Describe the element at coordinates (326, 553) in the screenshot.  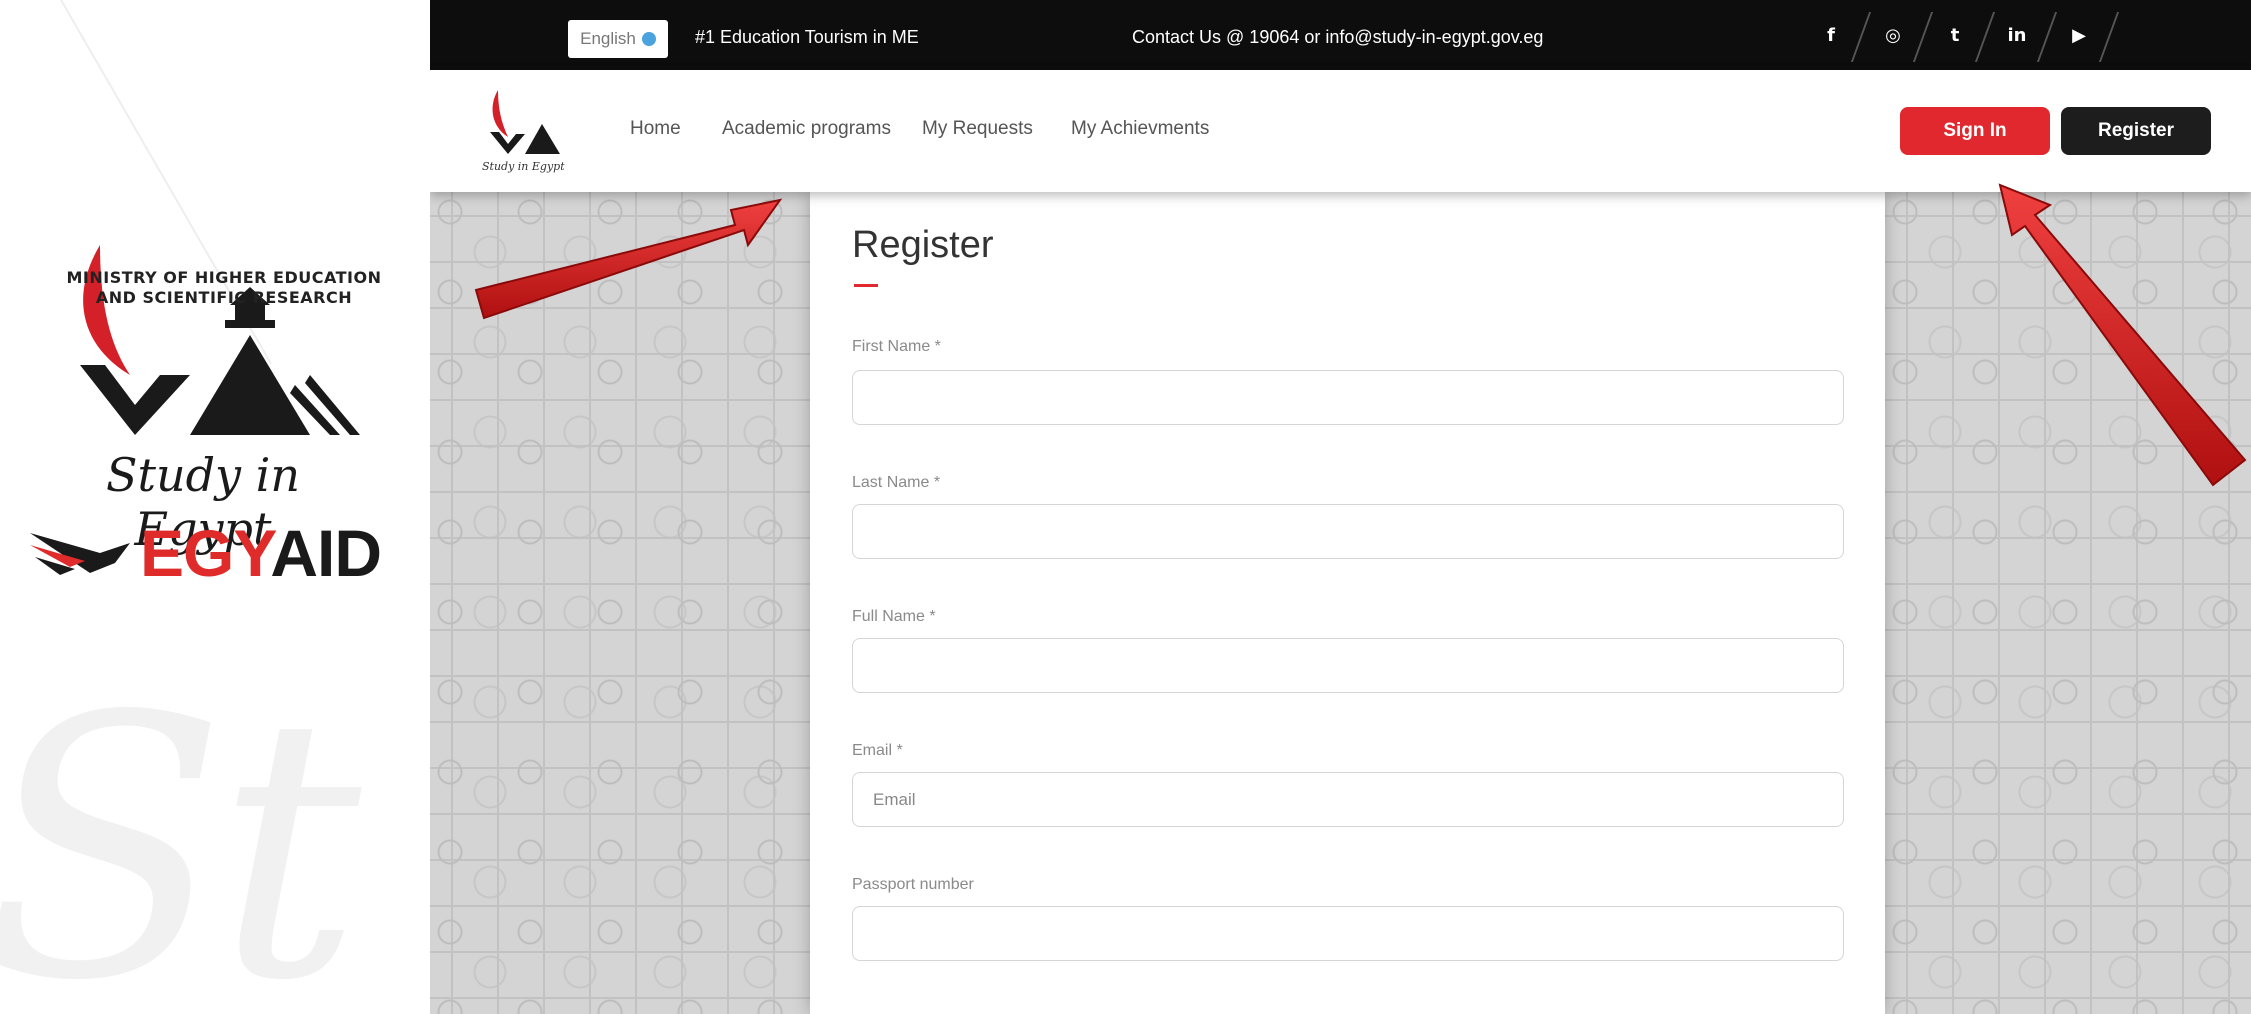
I see `egyaid-aid: AID` at that location.